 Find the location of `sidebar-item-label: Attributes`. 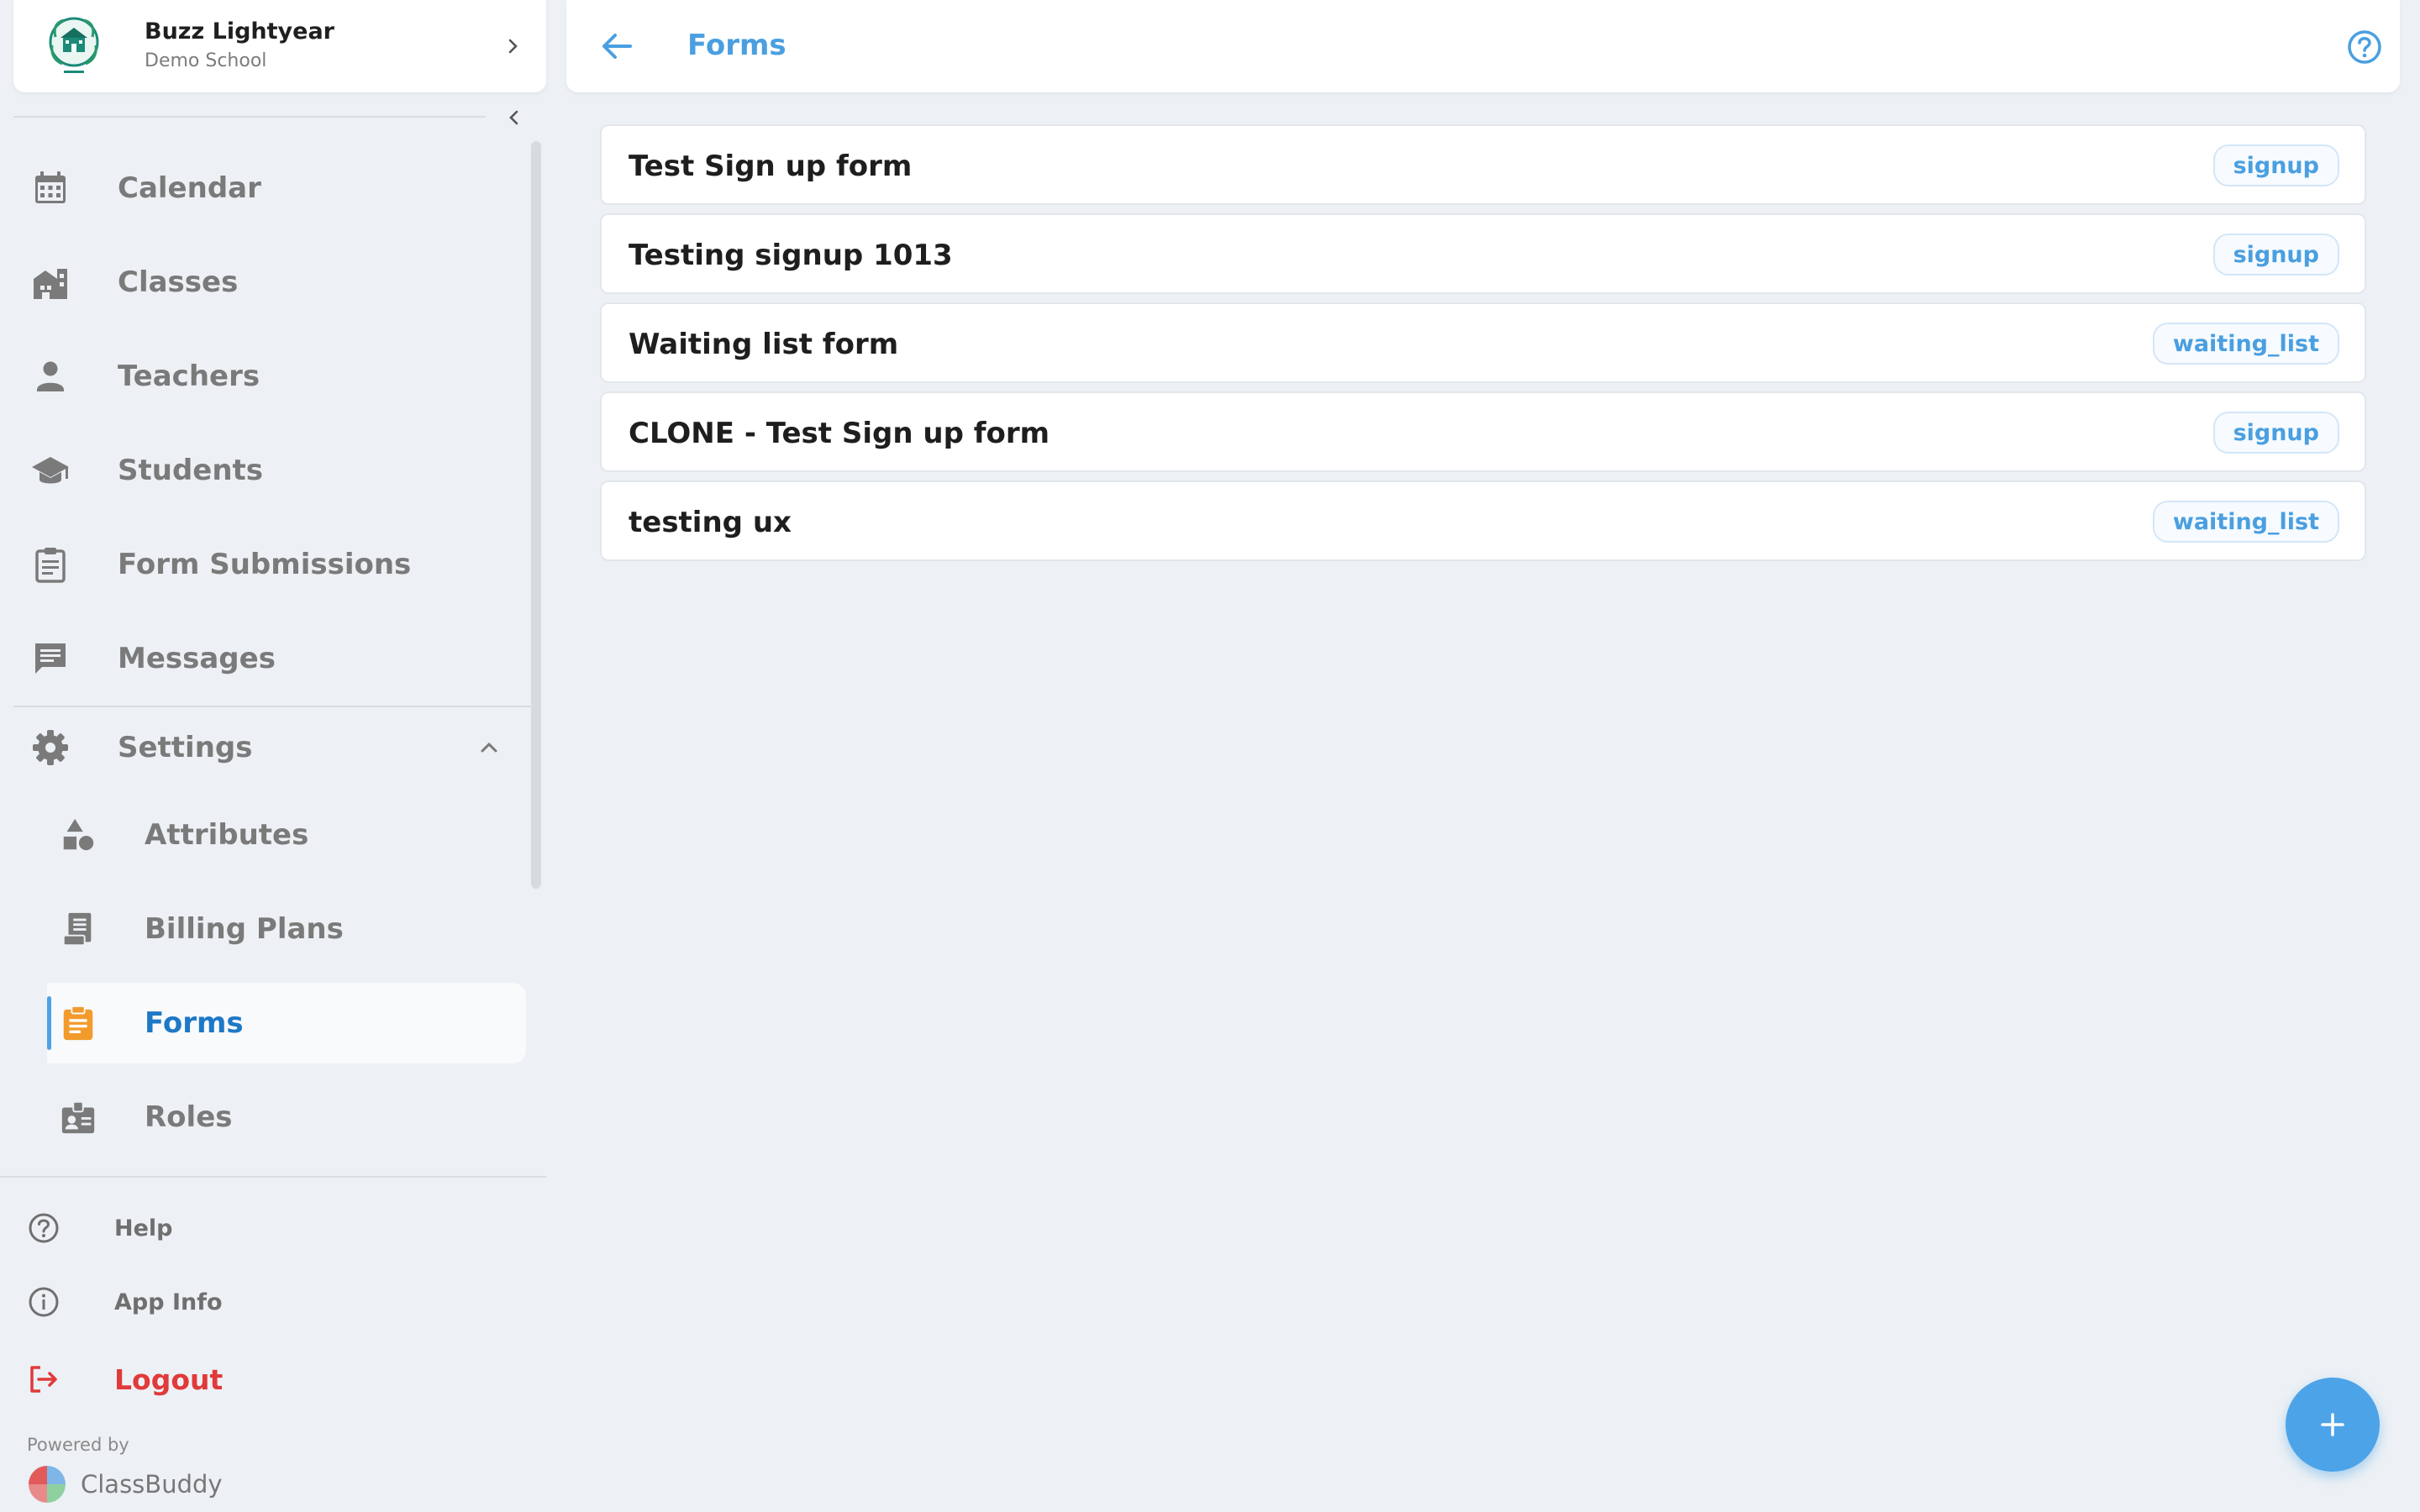

sidebar-item-label: Attributes is located at coordinates (227, 835).